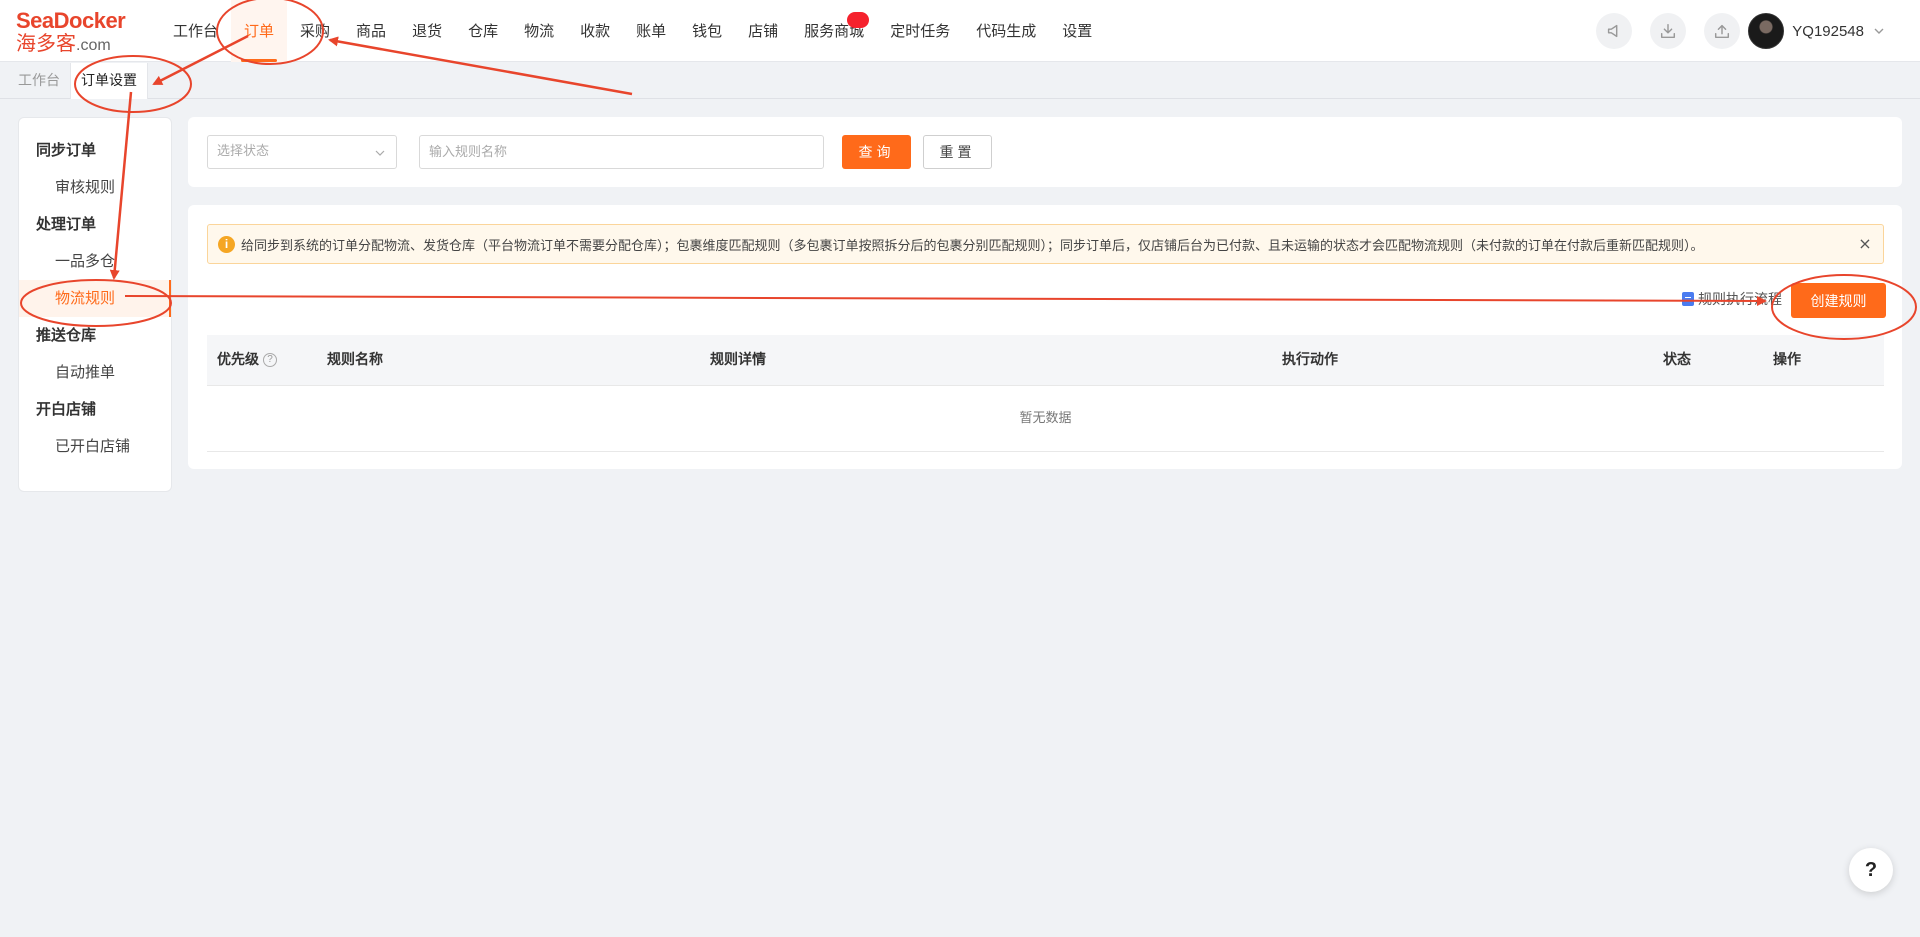  Describe the element at coordinates (66, 150) in the screenshot. I see `side-group-sync-orders: 同步订单` at that location.